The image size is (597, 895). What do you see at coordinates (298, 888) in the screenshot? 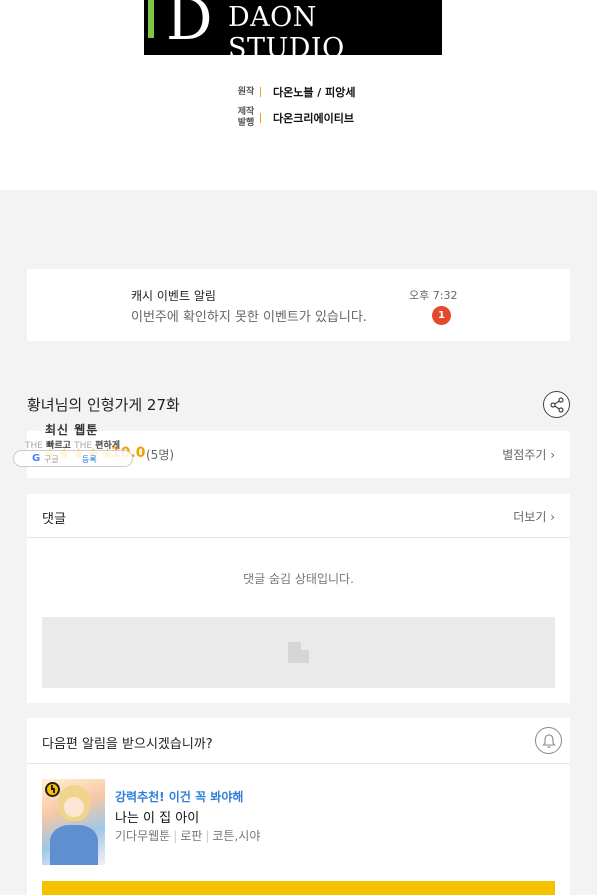
I see `view-button` at bounding box center [298, 888].